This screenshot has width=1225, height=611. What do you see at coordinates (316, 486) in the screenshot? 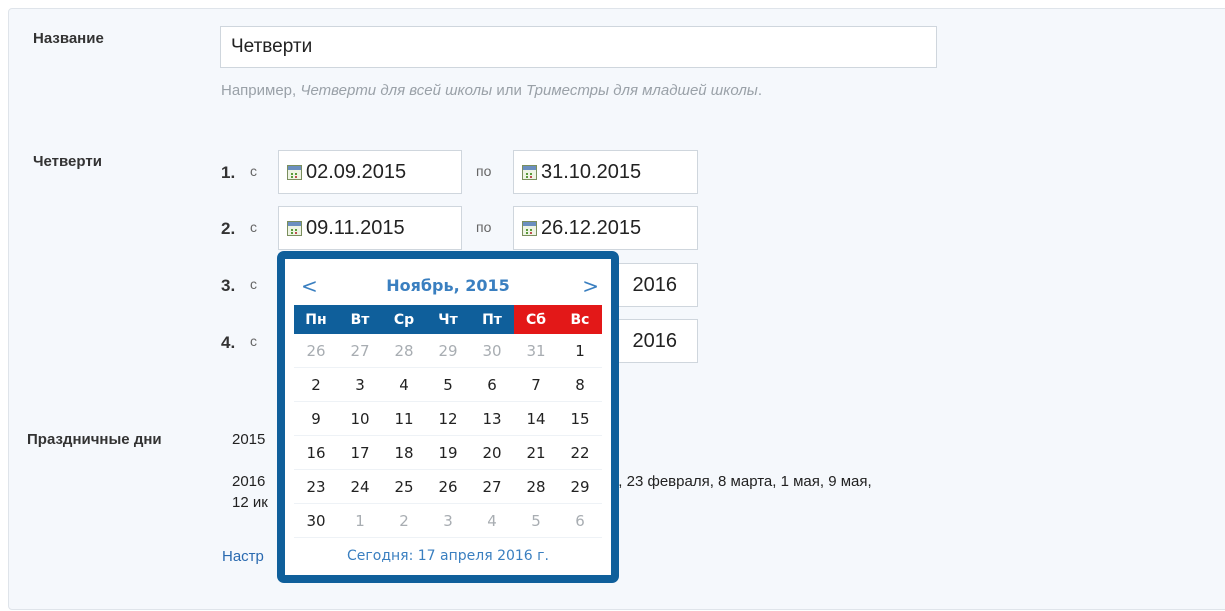
I see `calendar-day: 23` at bounding box center [316, 486].